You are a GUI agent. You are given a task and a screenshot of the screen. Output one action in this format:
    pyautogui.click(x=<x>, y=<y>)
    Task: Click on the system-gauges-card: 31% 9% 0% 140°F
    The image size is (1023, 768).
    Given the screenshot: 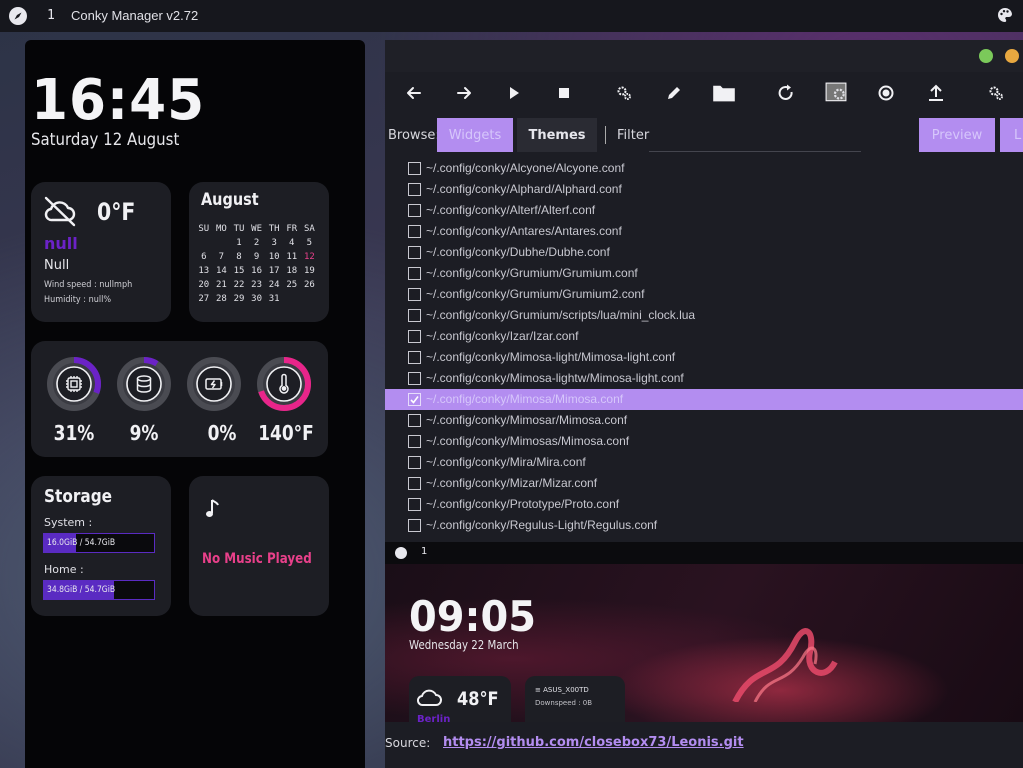 What is the action you would take?
    pyautogui.click(x=179, y=399)
    